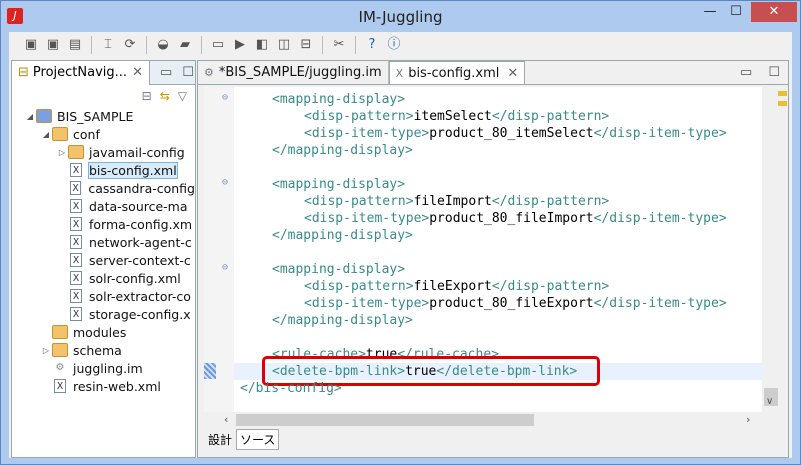 The image size is (801, 465). Describe the element at coordinates (736, 12) in the screenshot. I see `maximize-button: ☐` at that location.